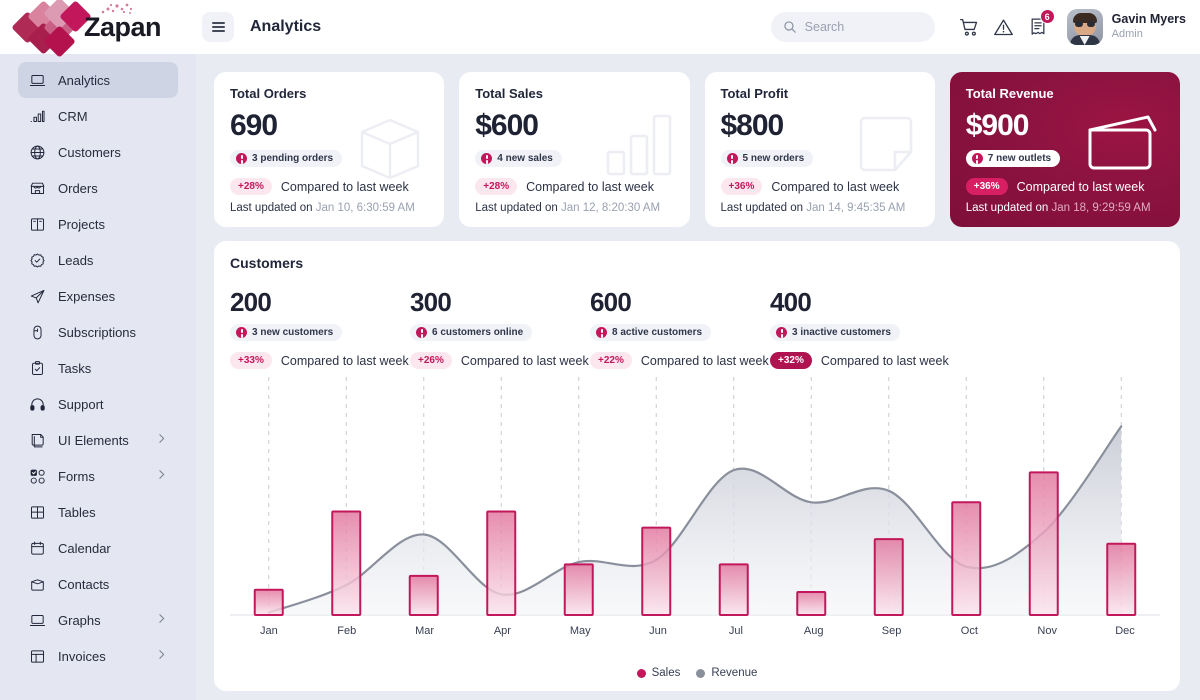  I want to click on sidebar-item-label: Orders, so click(78, 188).